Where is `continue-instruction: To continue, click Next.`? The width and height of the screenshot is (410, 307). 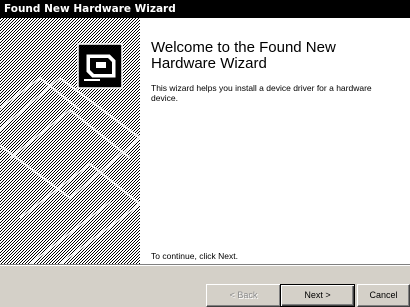
continue-instruction: To continue, click Next. is located at coordinates (194, 256).